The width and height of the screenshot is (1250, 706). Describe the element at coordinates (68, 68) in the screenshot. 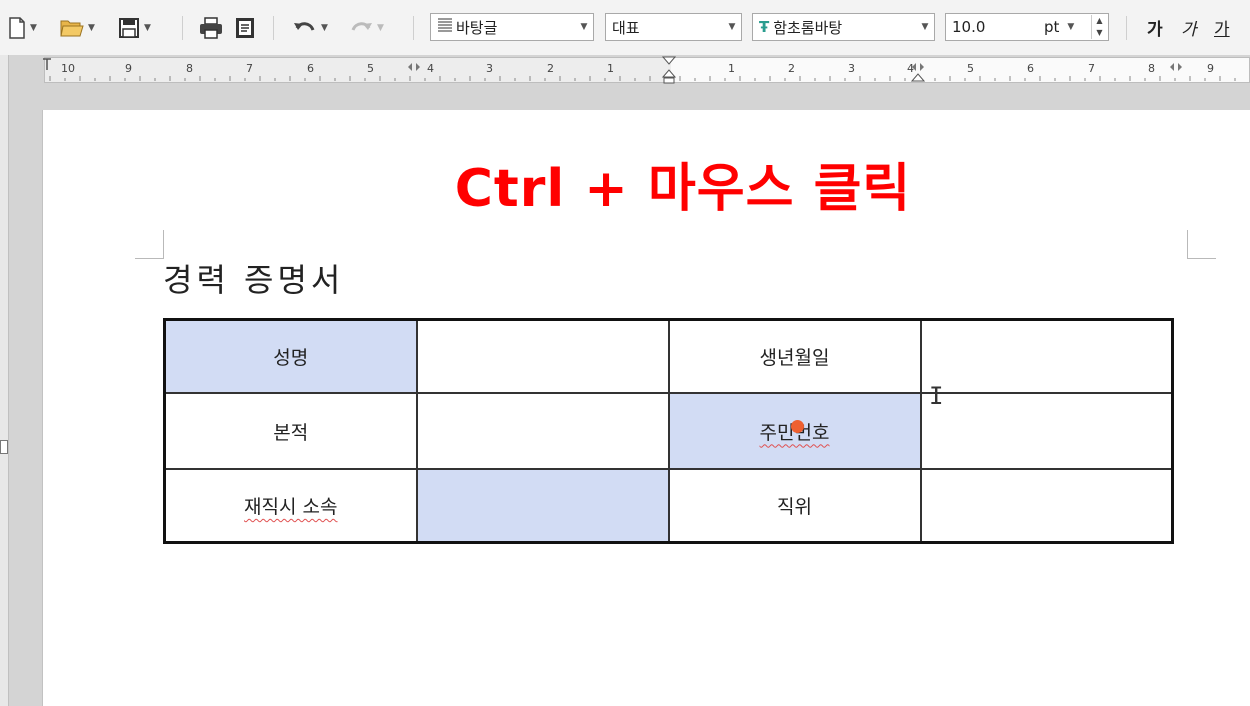

I see `ruler-number: 10` at that location.